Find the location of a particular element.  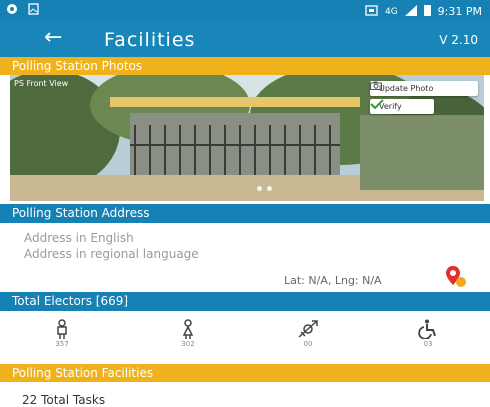

version-label: V 2.10 is located at coordinates (458, 40).